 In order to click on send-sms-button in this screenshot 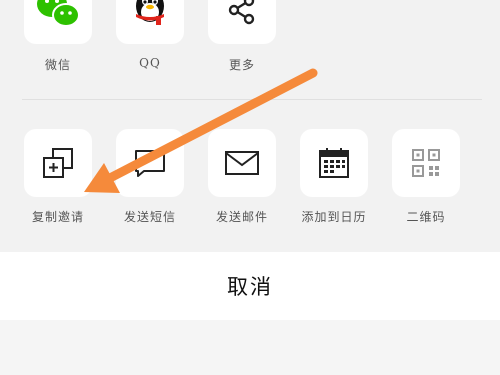, I will do `click(150, 163)`.